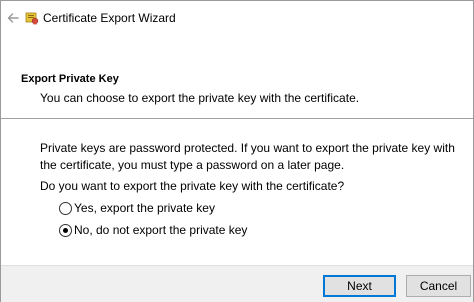 The width and height of the screenshot is (474, 302). What do you see at coordinates (70, 79) in the screenshot?
I see `page-title: Export Private Key` at bounding box center [70, 79].